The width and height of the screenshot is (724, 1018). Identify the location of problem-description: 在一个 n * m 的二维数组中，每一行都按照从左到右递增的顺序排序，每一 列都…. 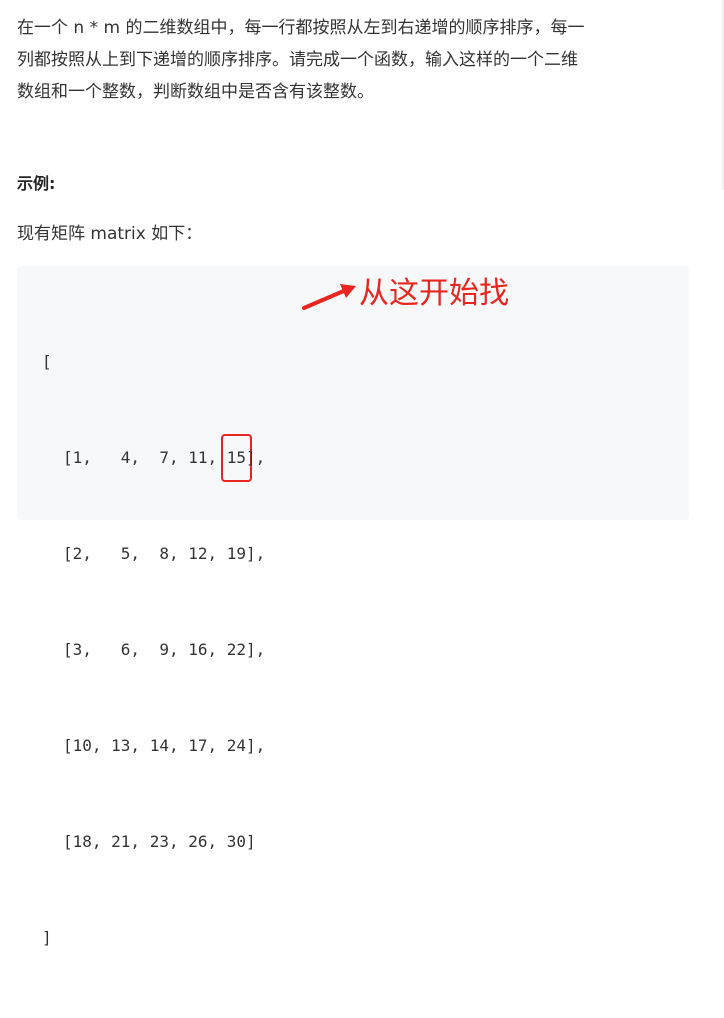
(362, 60).